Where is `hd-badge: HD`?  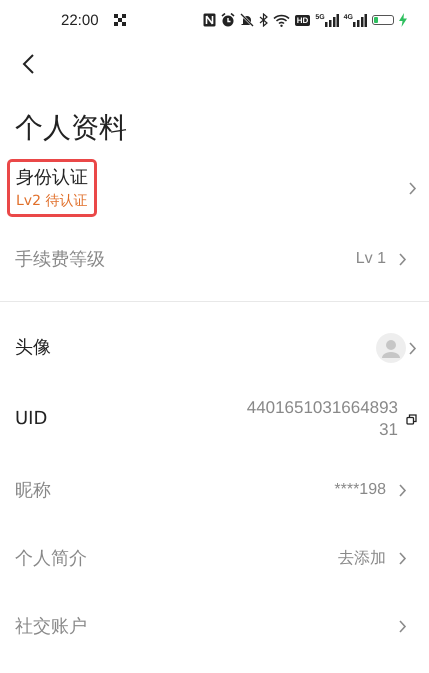 hd-badge: HD is located at coordinates (302, 20).